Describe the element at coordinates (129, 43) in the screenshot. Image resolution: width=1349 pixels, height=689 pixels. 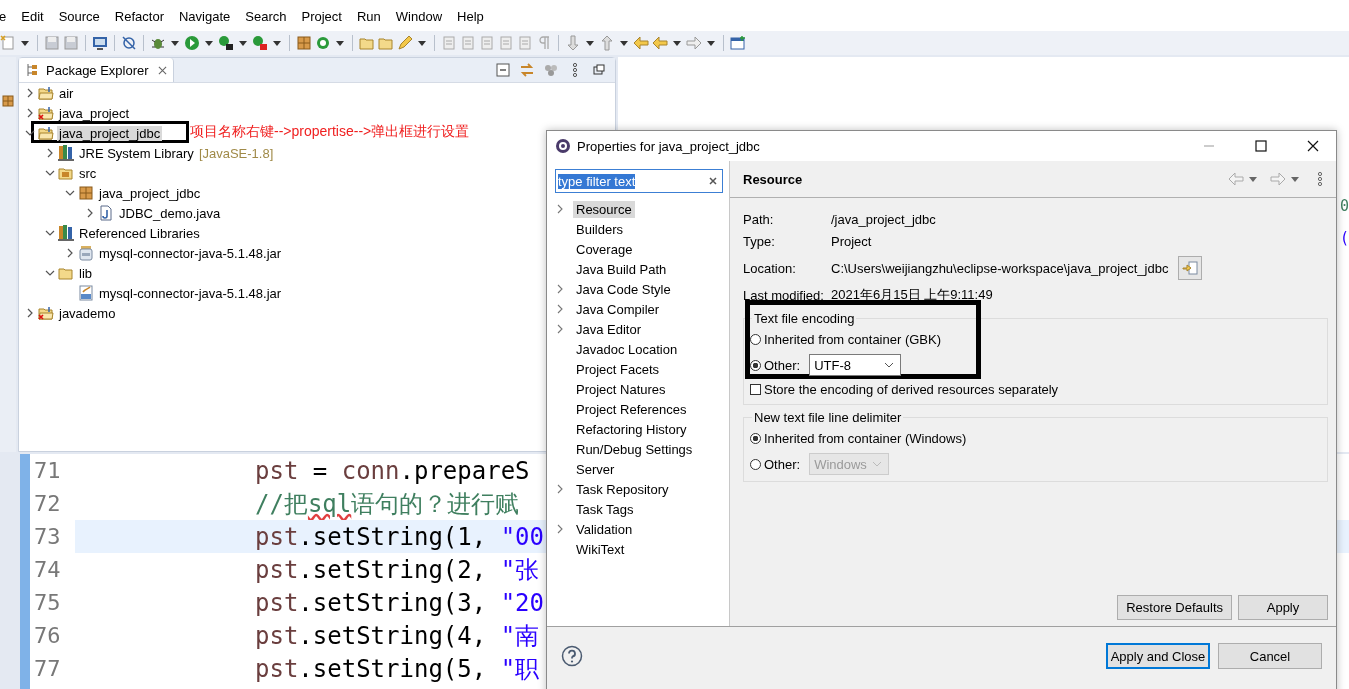
I see `slash-icon` at that location.